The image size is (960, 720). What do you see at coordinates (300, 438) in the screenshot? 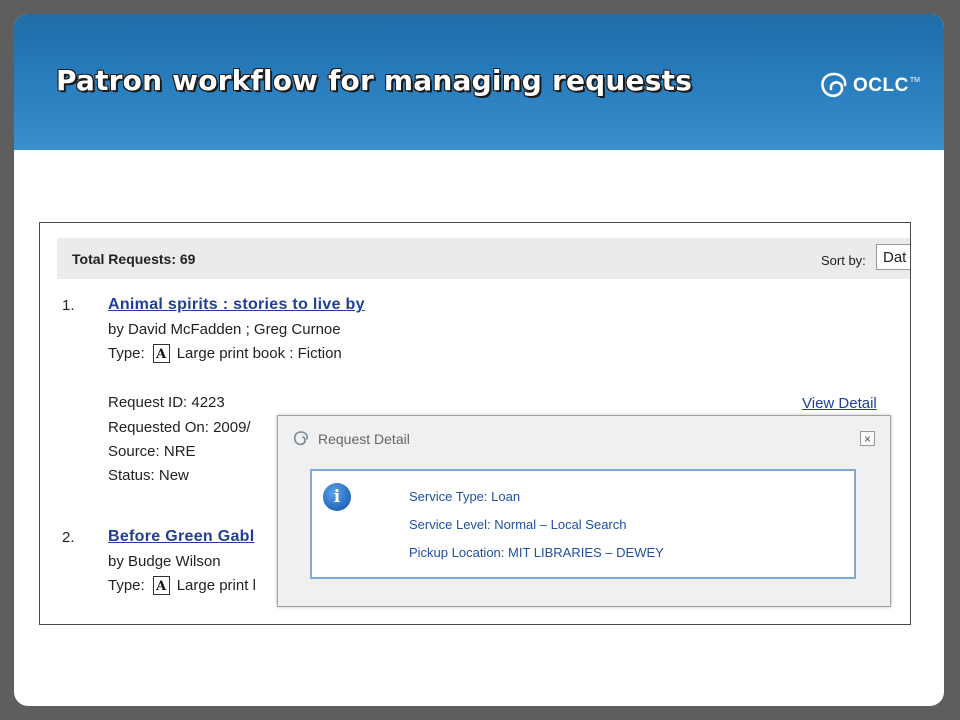
I see `dialog-swirl-icon` at bounding box center [300, 438].